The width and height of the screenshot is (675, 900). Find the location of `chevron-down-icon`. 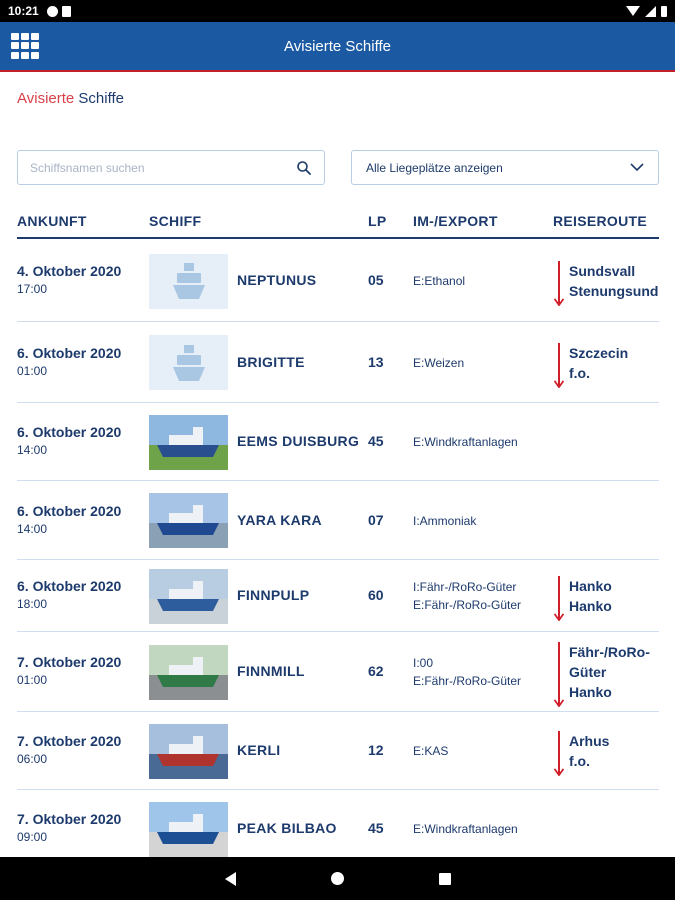

chevron-down-icon is located at coordinates (637, 168).